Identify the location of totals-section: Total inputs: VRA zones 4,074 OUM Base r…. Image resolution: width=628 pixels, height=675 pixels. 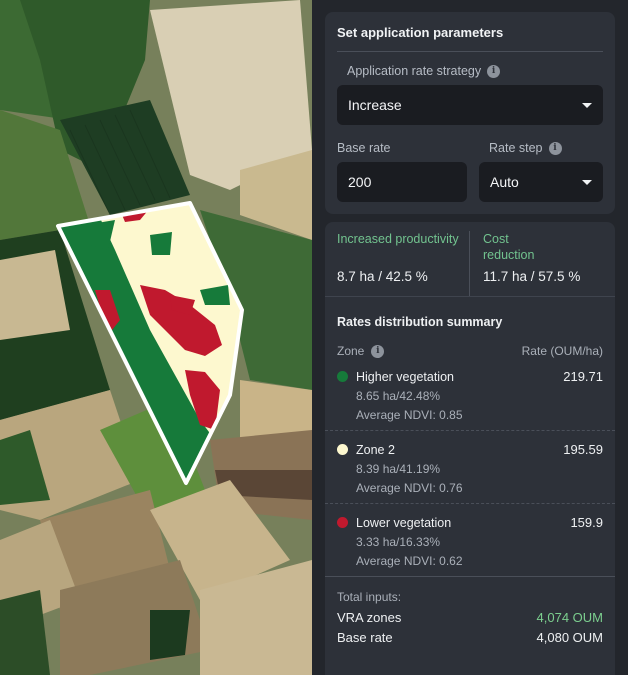
(470, 610).